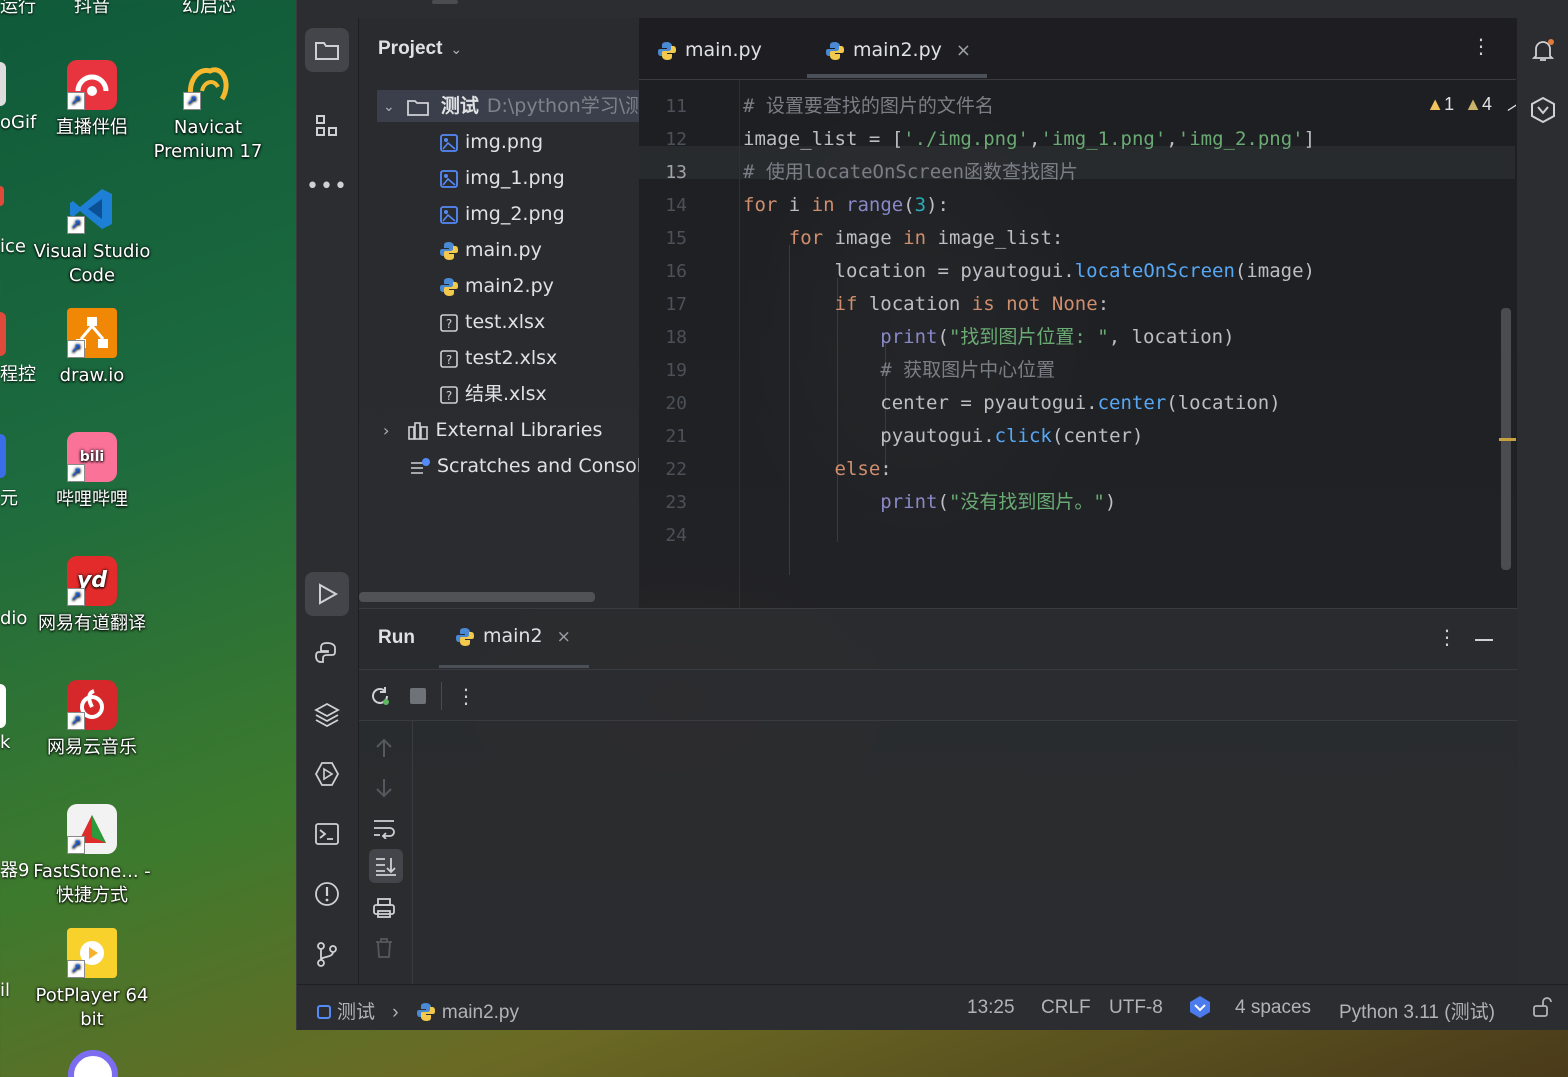  What do you see at coordinates (493, 394) in the screenshot?
I see `tree-file-row: ? 结果.xlsx` at bounding box center [493, 394].